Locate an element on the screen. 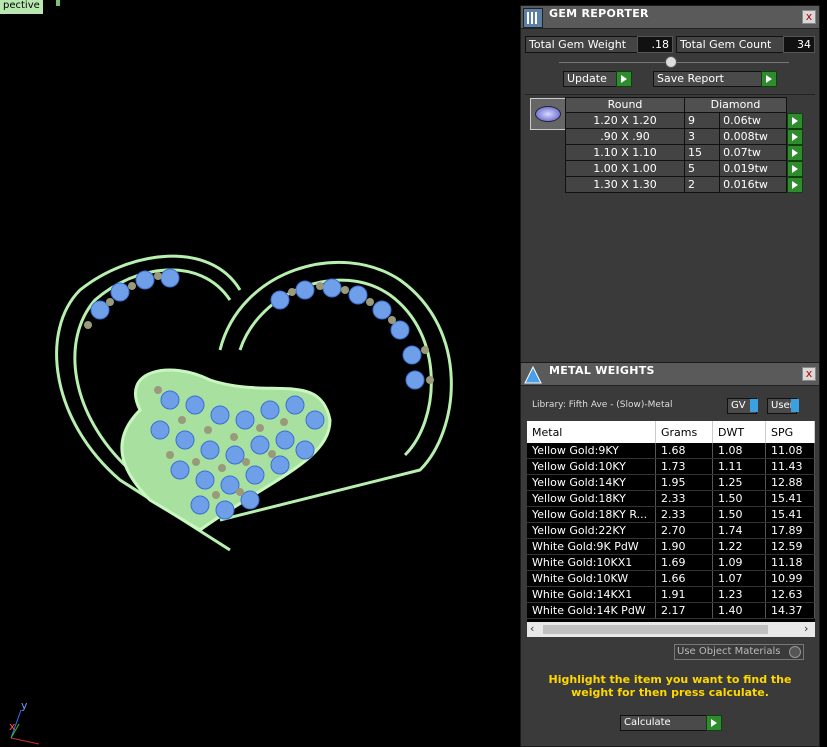 This screenshot has width=827, height=747. gem-count: 15 is located at coordinates (702, 152).